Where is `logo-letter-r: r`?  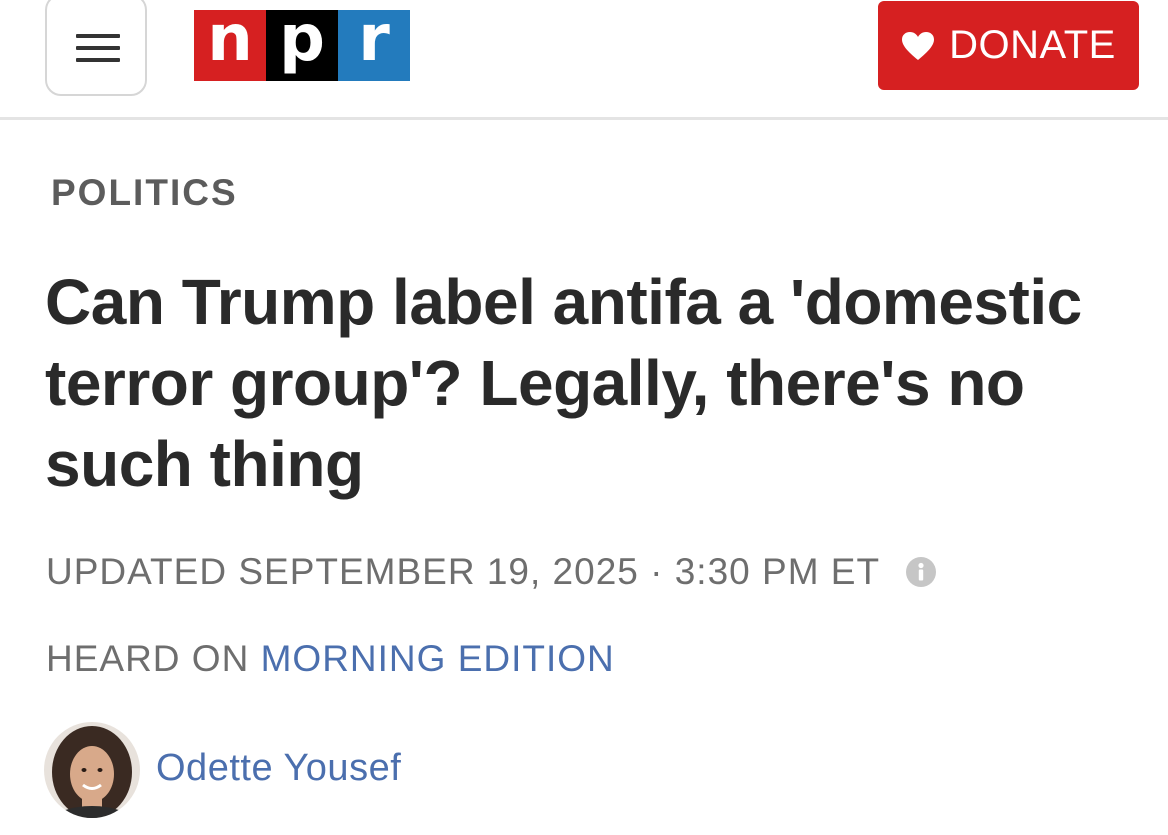
logo-letter-r: r is located at coordinates (374, 44).